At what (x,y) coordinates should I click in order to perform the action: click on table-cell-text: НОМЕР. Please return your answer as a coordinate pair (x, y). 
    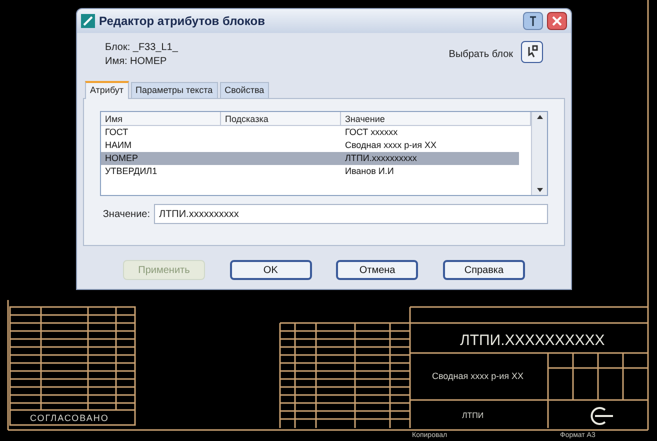
    Looking at the image, I should click on (122, 158).